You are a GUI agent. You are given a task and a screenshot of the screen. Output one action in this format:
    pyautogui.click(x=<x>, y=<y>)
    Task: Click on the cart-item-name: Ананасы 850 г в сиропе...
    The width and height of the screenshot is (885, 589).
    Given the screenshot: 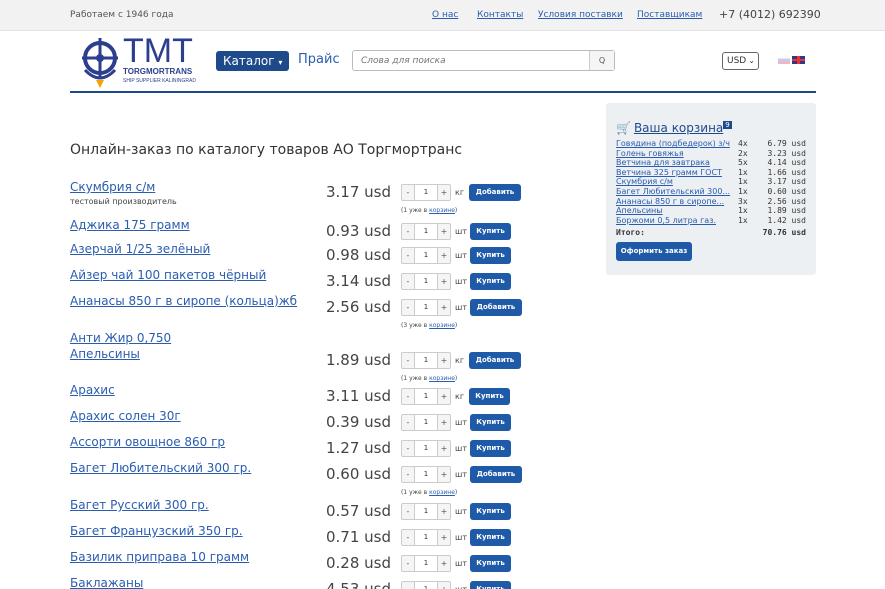 What is the action you would take?
    pyautogui.click(x=677, y=201)
    